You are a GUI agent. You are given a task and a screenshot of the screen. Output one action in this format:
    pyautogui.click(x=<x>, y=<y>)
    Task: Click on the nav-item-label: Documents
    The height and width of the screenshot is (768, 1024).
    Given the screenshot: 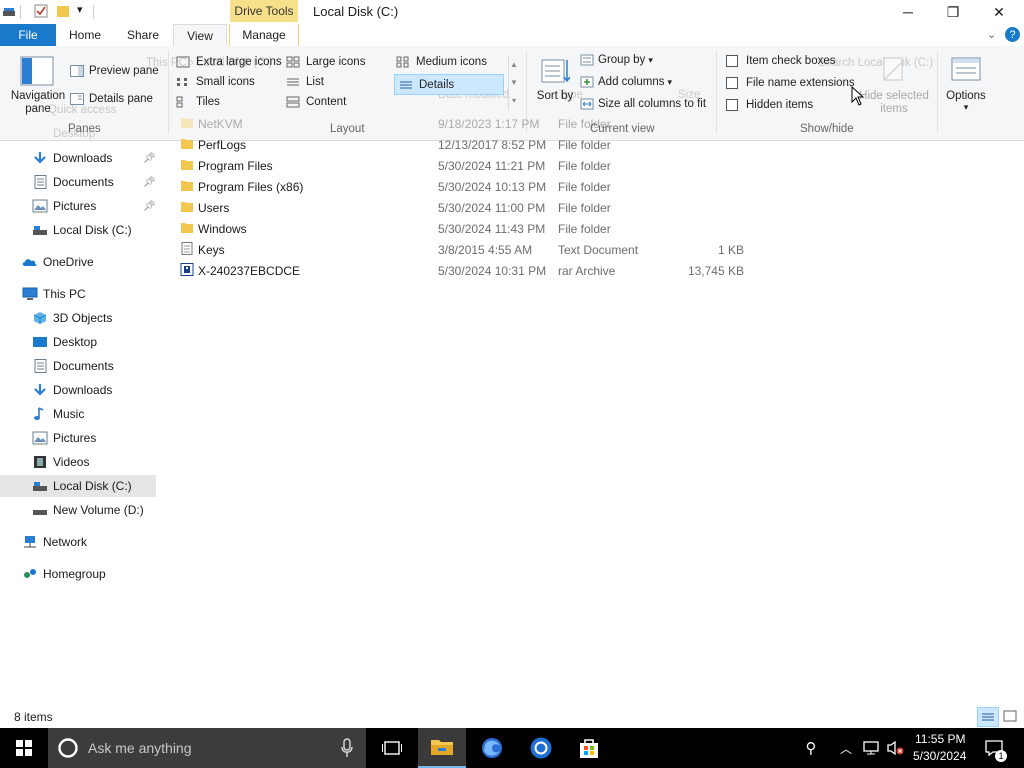 What is the action you would take?
    pyautogui.click(x=83, y=366)
    